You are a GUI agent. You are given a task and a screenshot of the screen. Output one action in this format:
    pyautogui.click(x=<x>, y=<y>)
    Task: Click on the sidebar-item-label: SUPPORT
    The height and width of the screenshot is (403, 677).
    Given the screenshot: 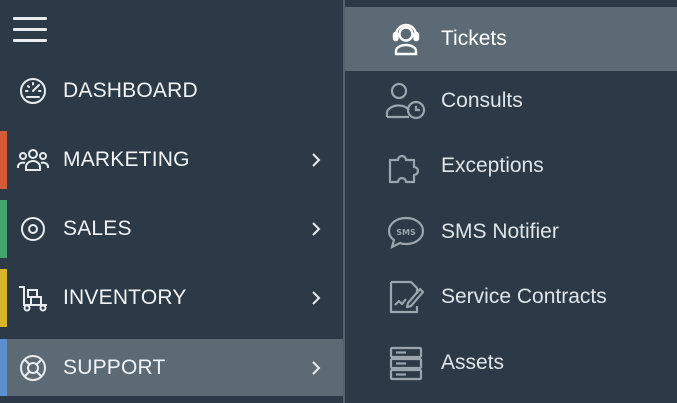 What is the action you would take?
    pyautogui.click(x=114, y=367)
    